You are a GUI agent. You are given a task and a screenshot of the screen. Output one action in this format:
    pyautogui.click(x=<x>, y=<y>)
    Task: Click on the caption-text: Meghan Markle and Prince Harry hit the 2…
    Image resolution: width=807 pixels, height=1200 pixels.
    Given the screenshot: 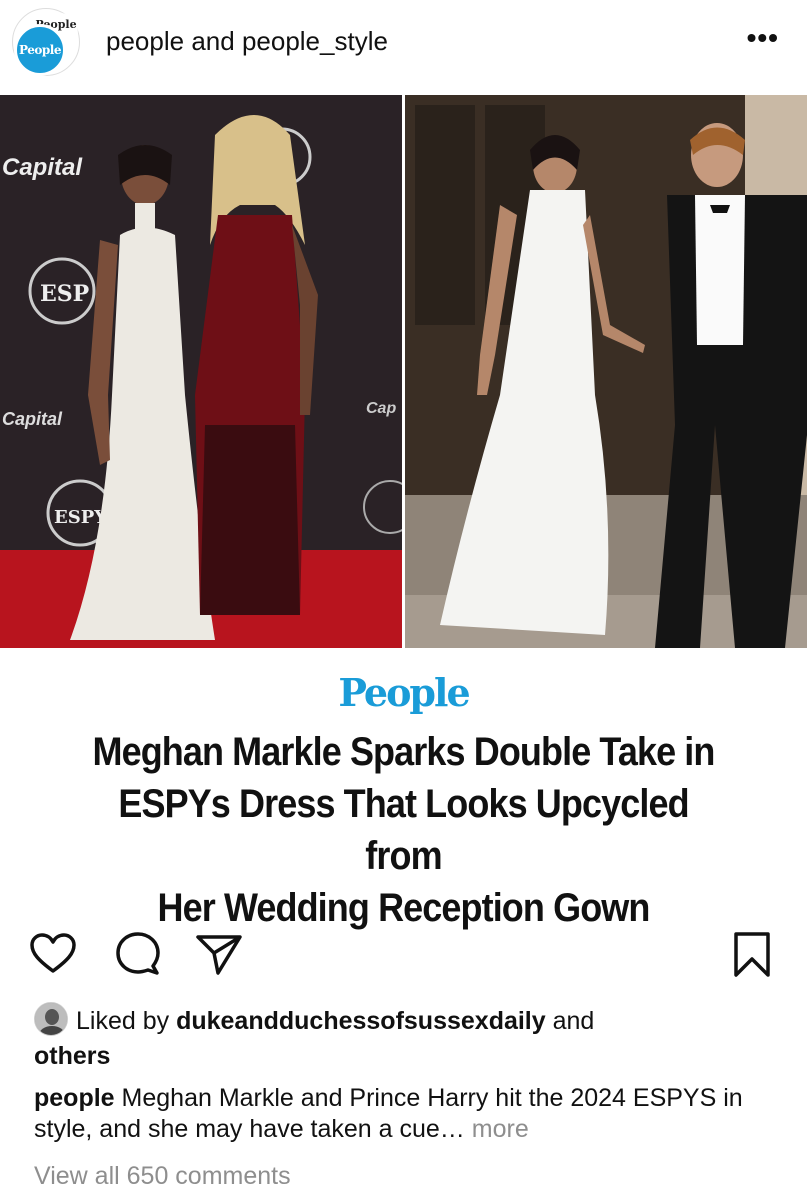 What is the action you would take?
    pyautogui.click(x=388, y=1113)
    